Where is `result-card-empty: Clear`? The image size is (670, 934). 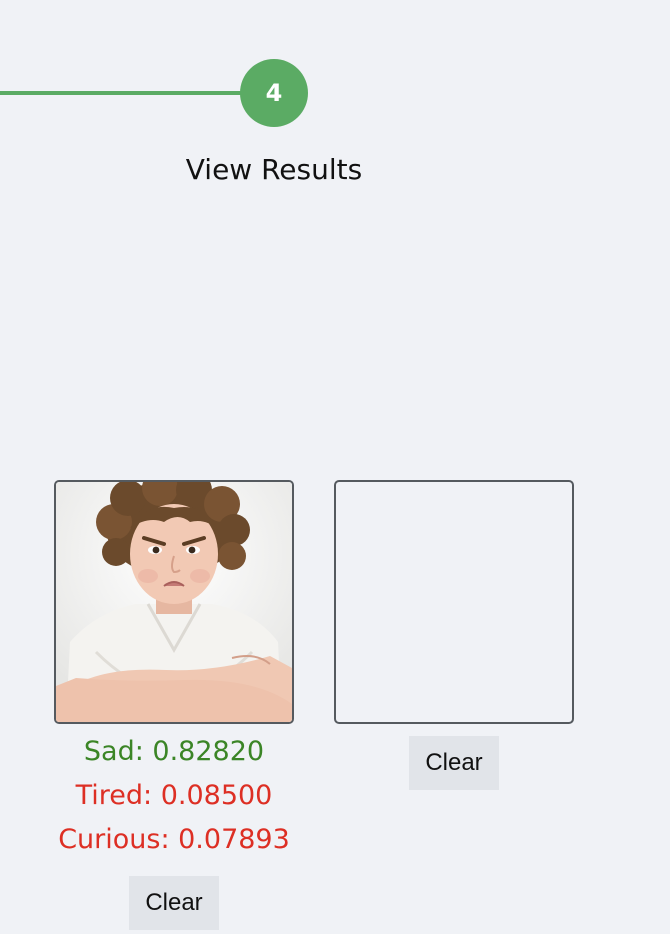
result-card-empty: Clear is located at coordinates (454, 635).